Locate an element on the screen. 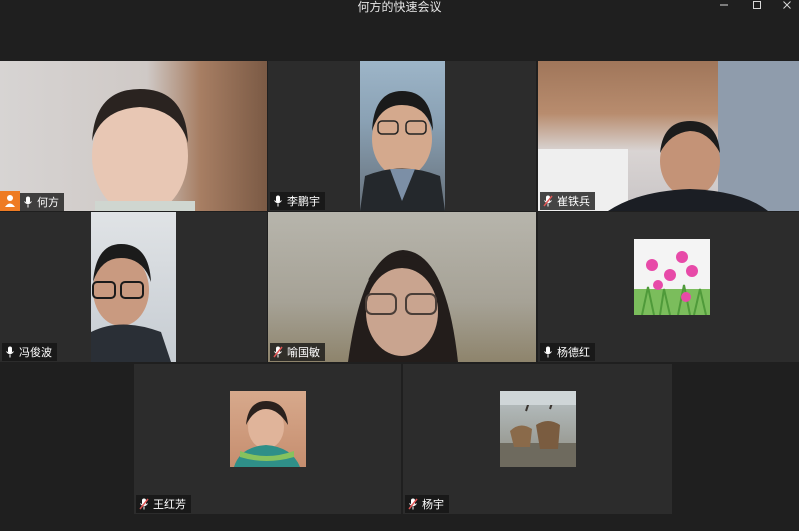  video-tile-7: 杨宇 is located at coordinates (537, 439).